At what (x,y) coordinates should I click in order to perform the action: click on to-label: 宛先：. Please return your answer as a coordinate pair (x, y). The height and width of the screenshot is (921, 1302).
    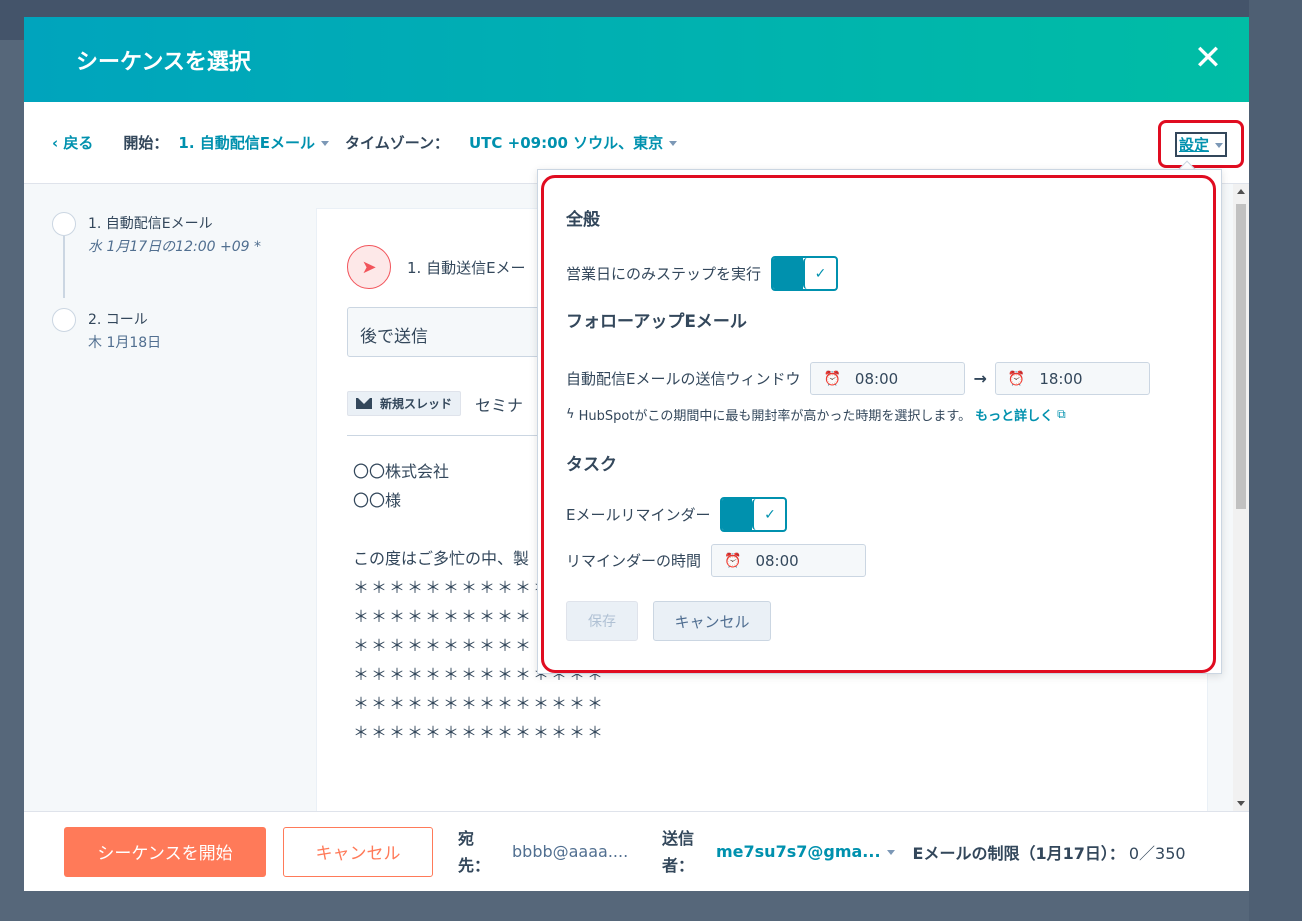
    Looking at the image, I should click on (474, 851).